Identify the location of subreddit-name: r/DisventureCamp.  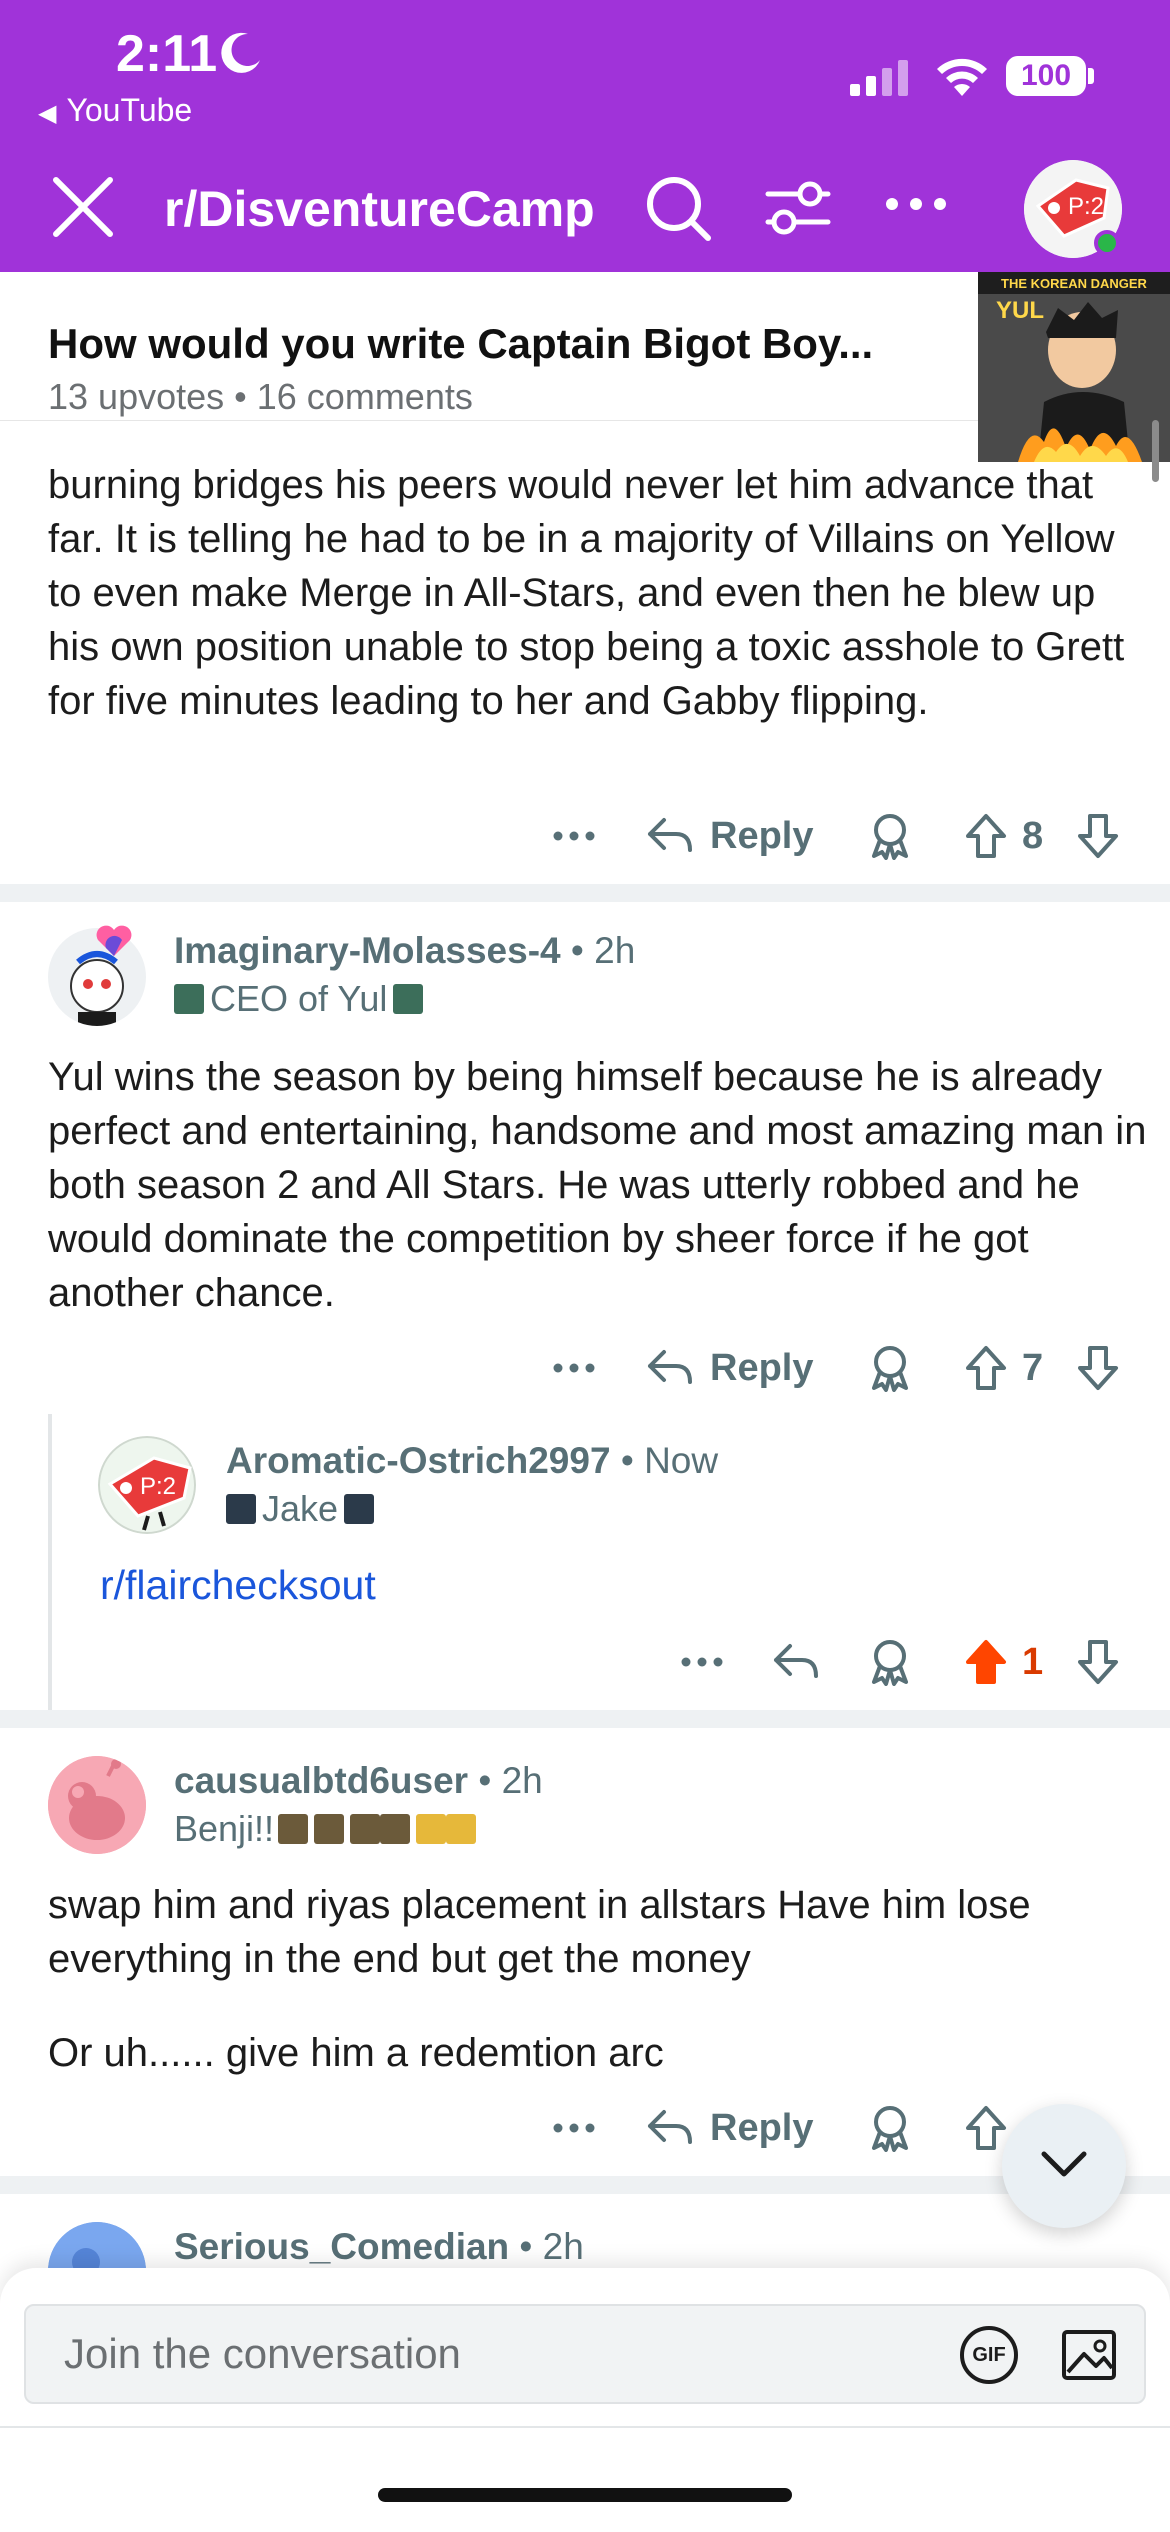
(379, 209).